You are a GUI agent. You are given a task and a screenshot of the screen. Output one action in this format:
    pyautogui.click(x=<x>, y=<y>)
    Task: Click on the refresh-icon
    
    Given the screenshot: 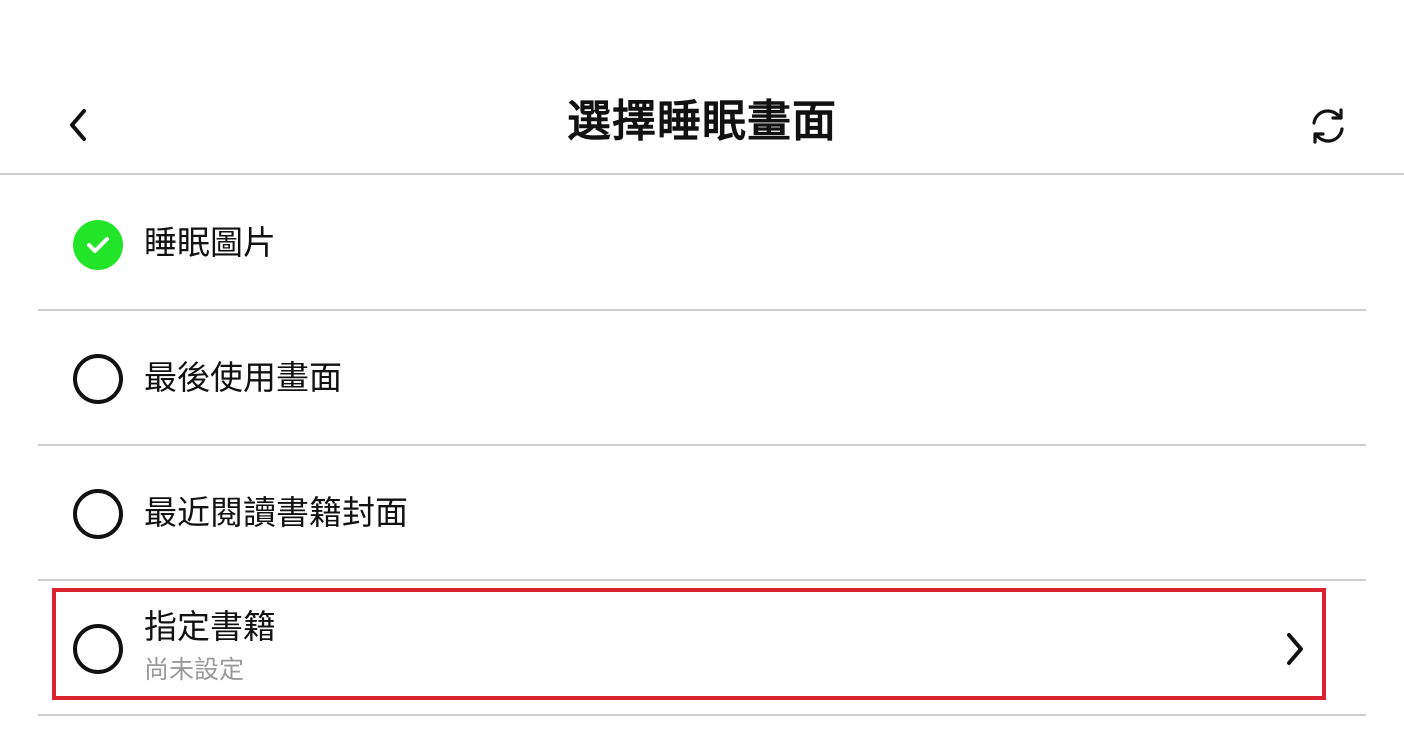 What is the action you would take?
    pyautogui.click(x=1328, y=126)
    